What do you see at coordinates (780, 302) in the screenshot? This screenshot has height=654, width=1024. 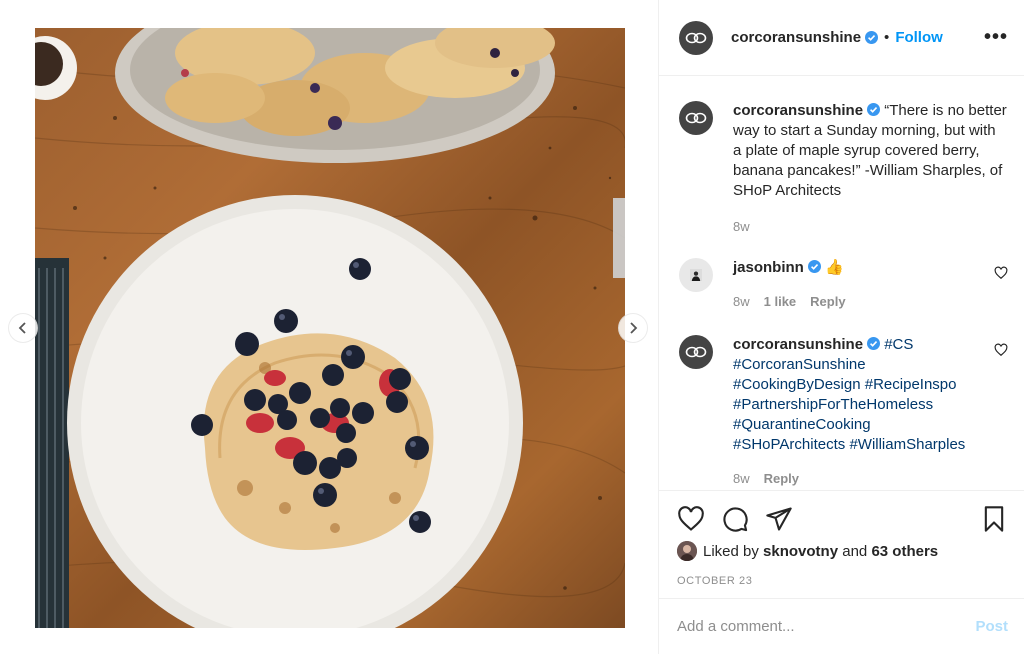 I see `comment-like-count: 1 like` at bounding box center [780, 302].